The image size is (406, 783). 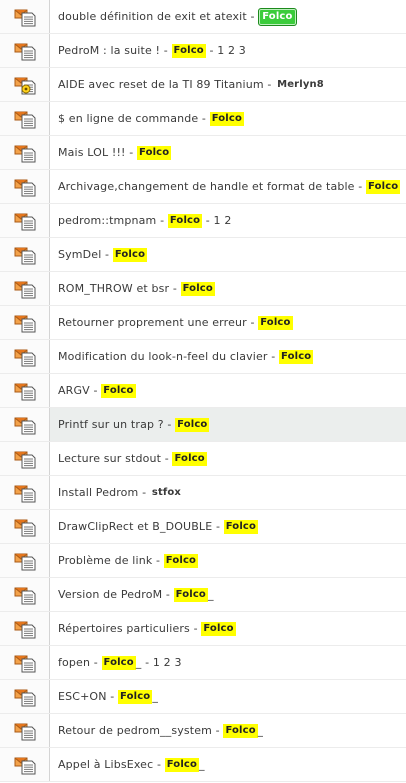 I want to click on page-links: 1 2, so click(x=223, y=220).